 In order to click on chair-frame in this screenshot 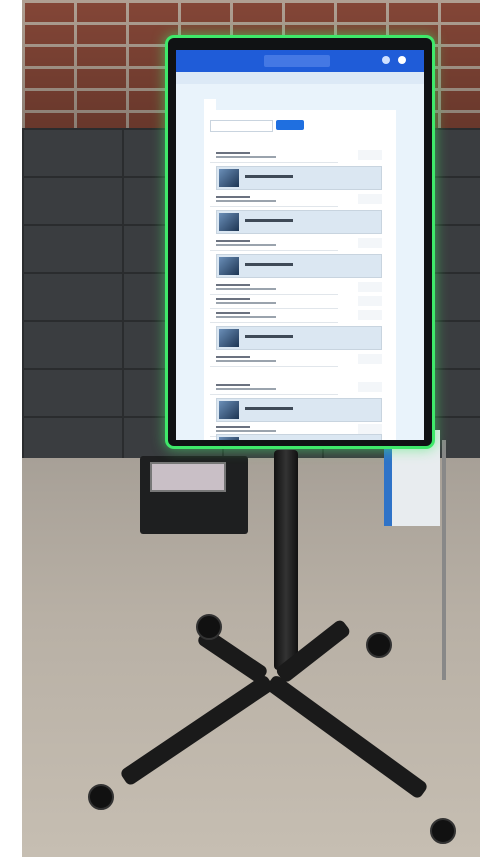, I will do `click(461, 560)`.